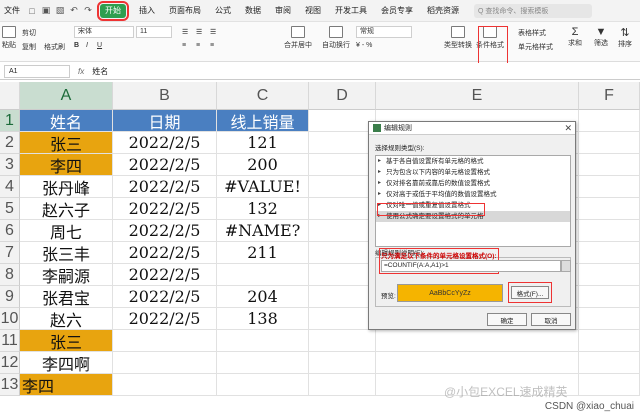 The width and height of the screenshot is (640, 418). Describe the element at coordinates (507, 319) in the screenshot. I see `ok-button: 确定` at that location.